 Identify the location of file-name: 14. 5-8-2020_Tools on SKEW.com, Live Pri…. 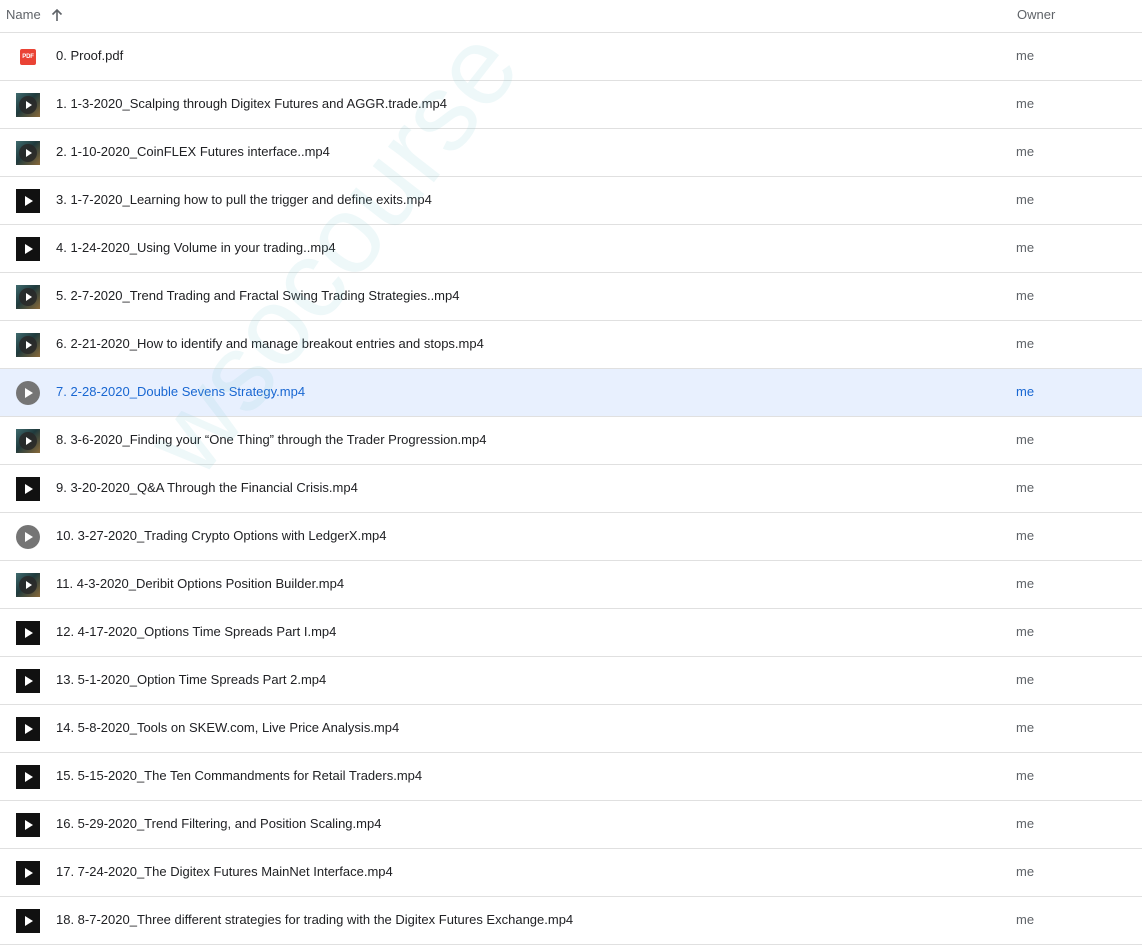
(227, 727).